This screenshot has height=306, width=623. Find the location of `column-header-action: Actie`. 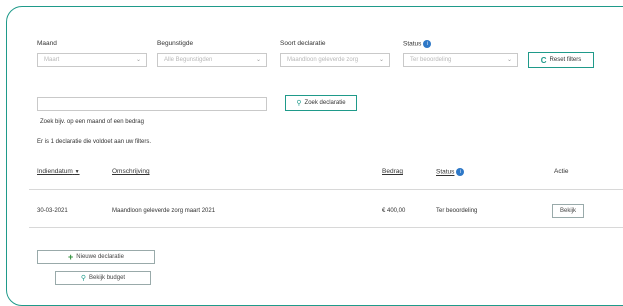

column-header-action: Actie is located at coordinates (561, 171).